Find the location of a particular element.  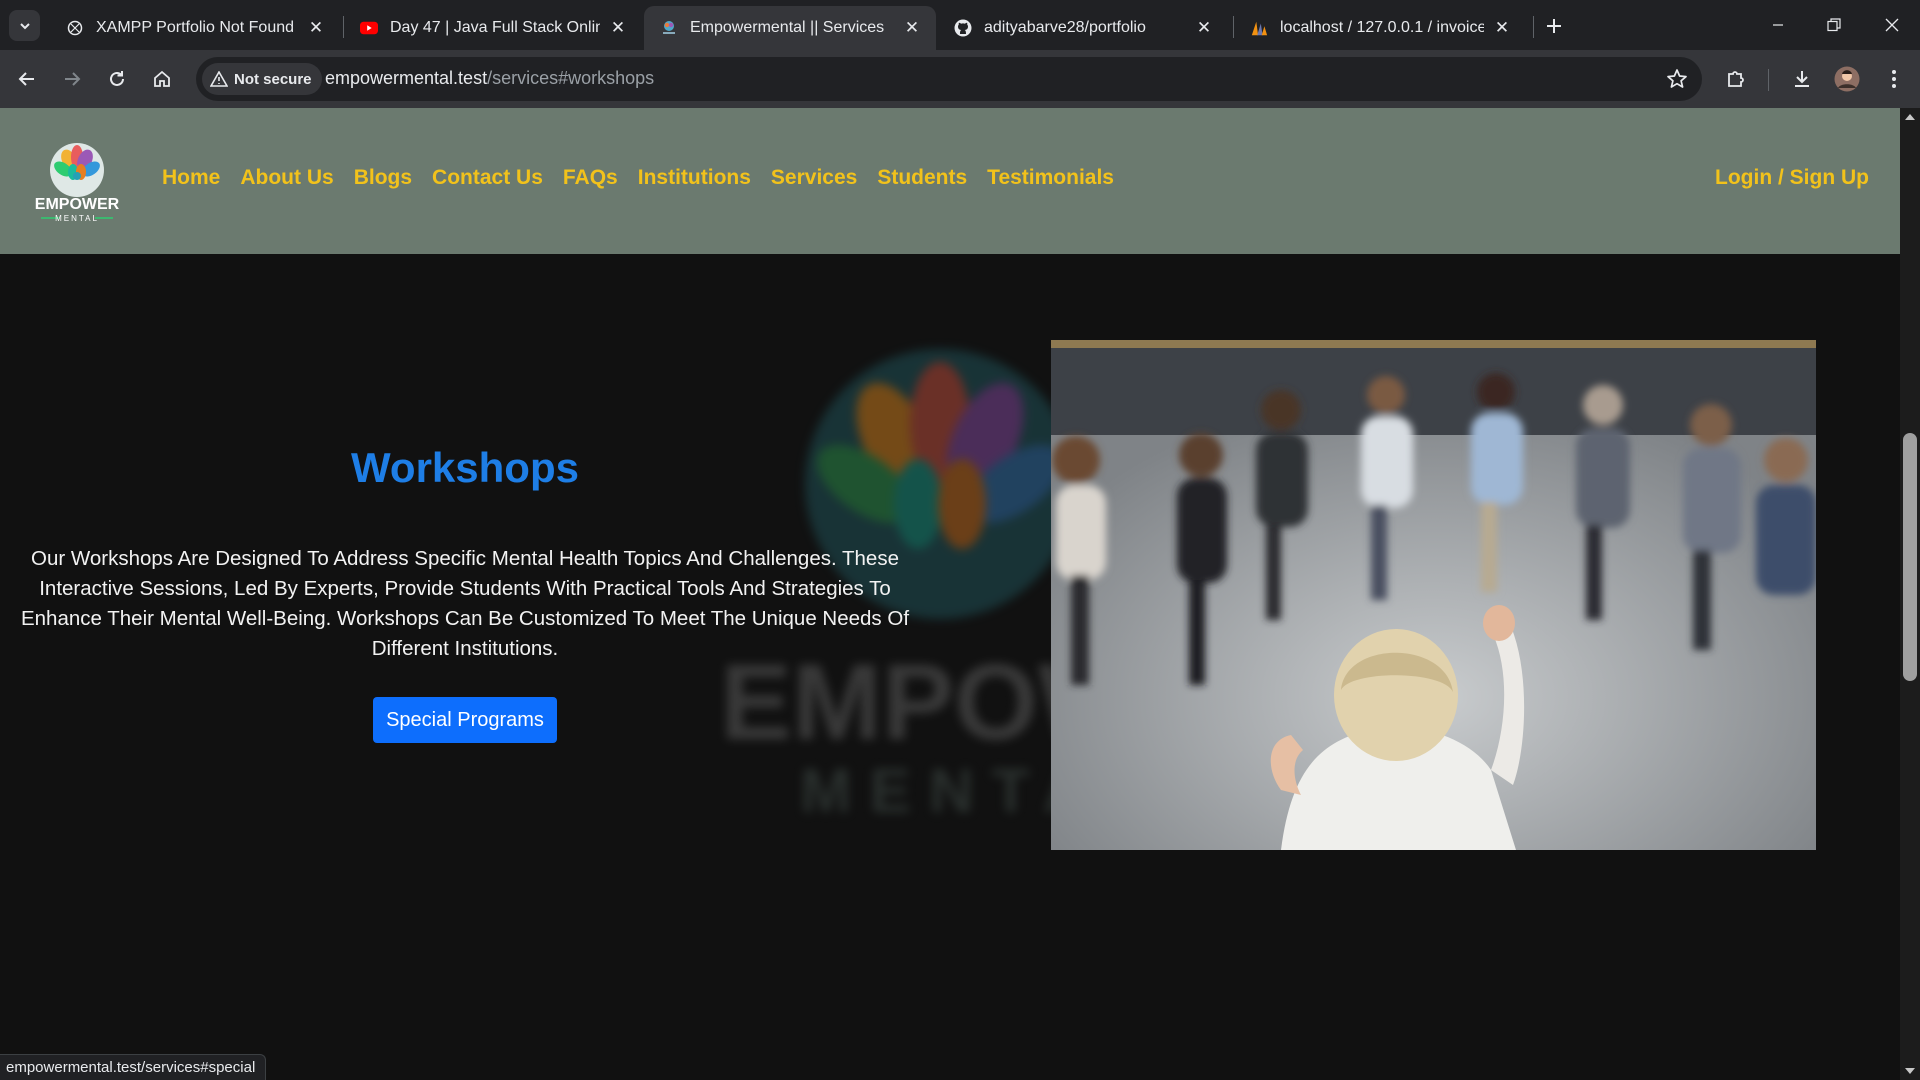

close-window-button is located at coordinates (1892, 25).